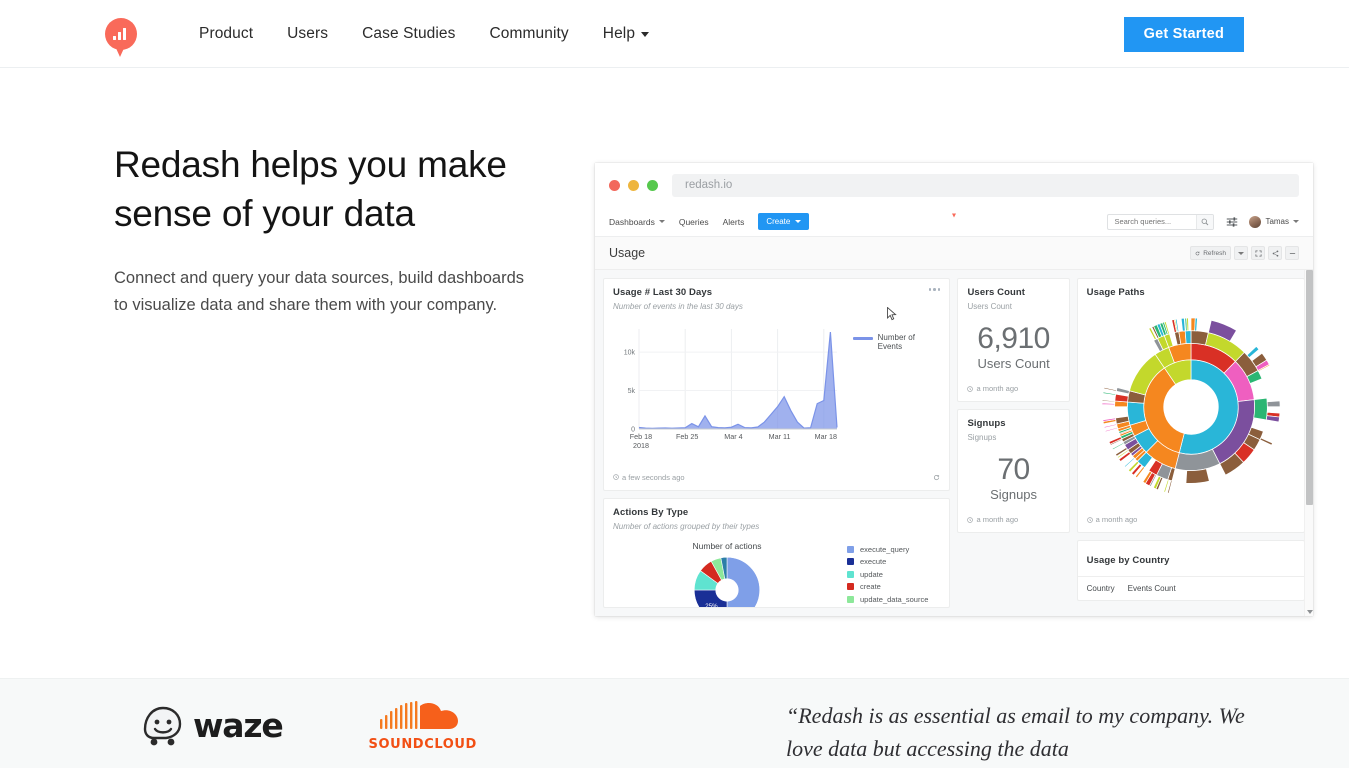  I want to click on scroll-down-arrow-icon, so click(1309, 612).